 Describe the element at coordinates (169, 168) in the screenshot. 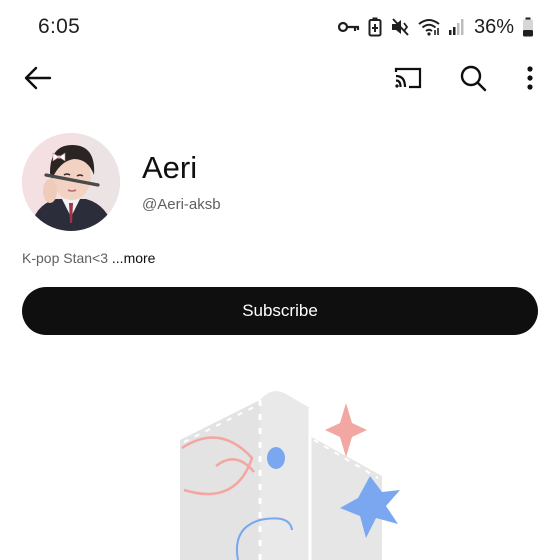

I see `channel-name: Aeri` at that location.